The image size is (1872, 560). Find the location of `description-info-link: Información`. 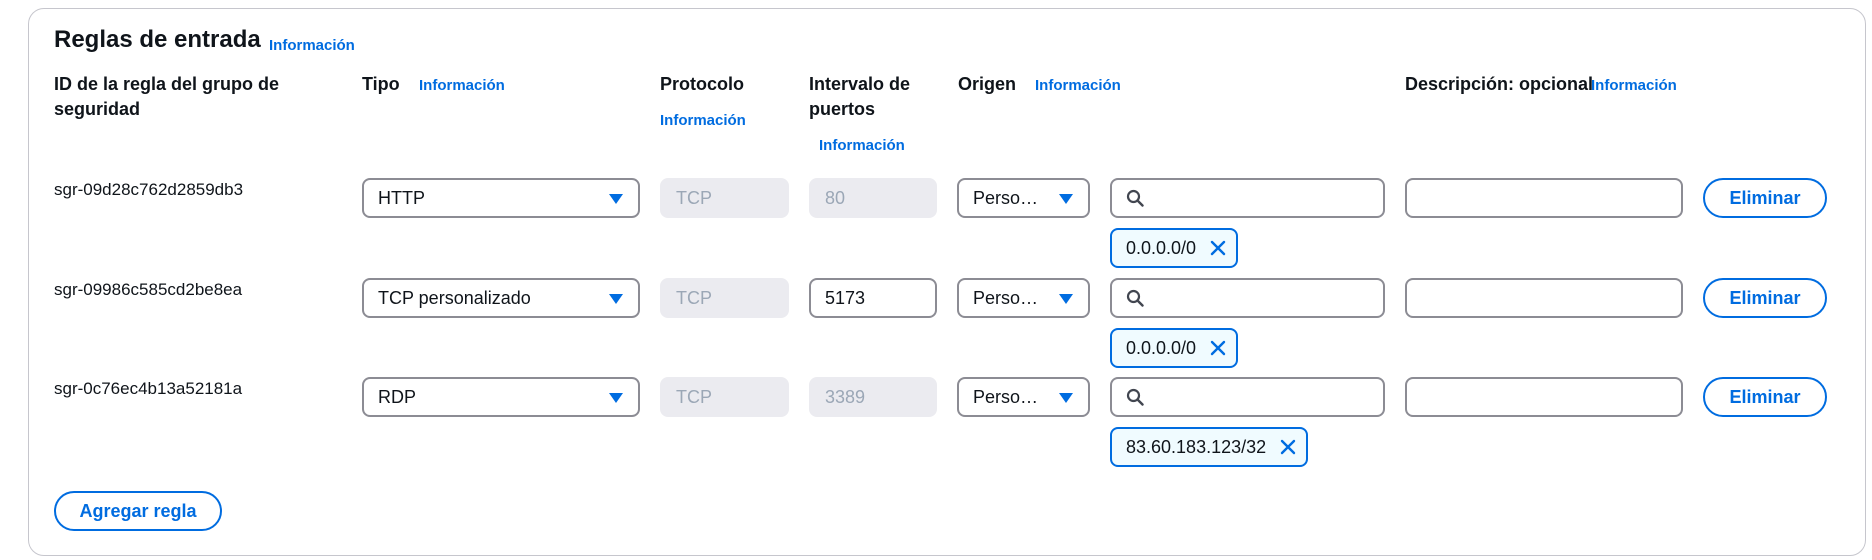

description-info-link: Información is located at coordinates (1634, 85).